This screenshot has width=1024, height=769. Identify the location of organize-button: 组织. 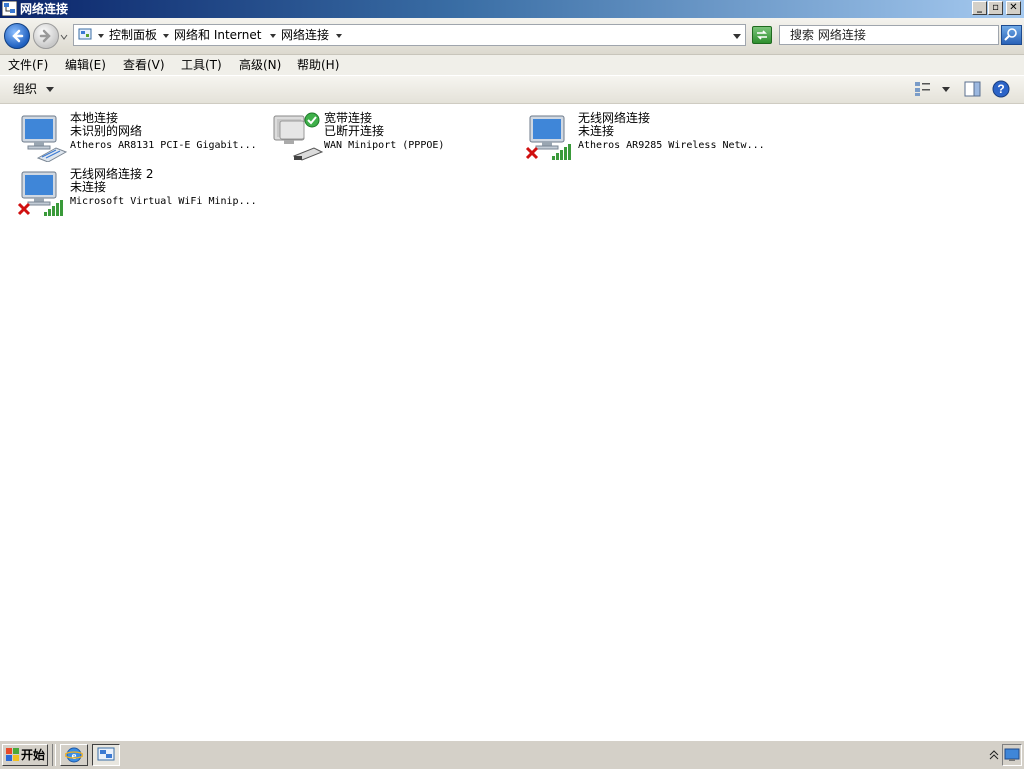
(25, 89).